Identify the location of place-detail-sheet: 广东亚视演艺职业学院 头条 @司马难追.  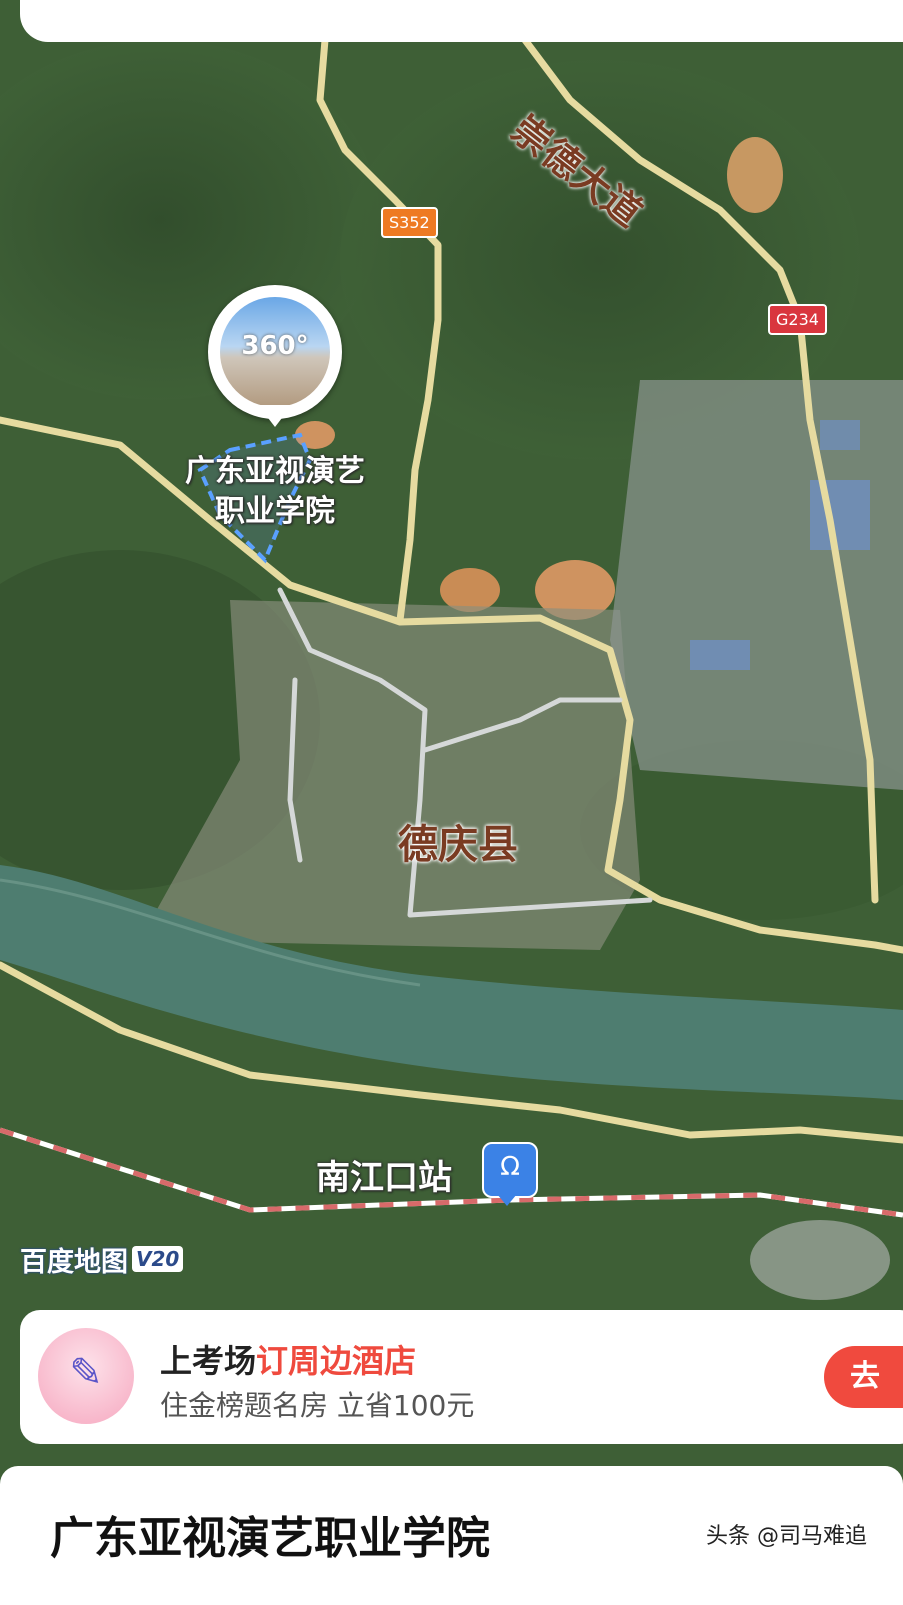
(451, 1535).